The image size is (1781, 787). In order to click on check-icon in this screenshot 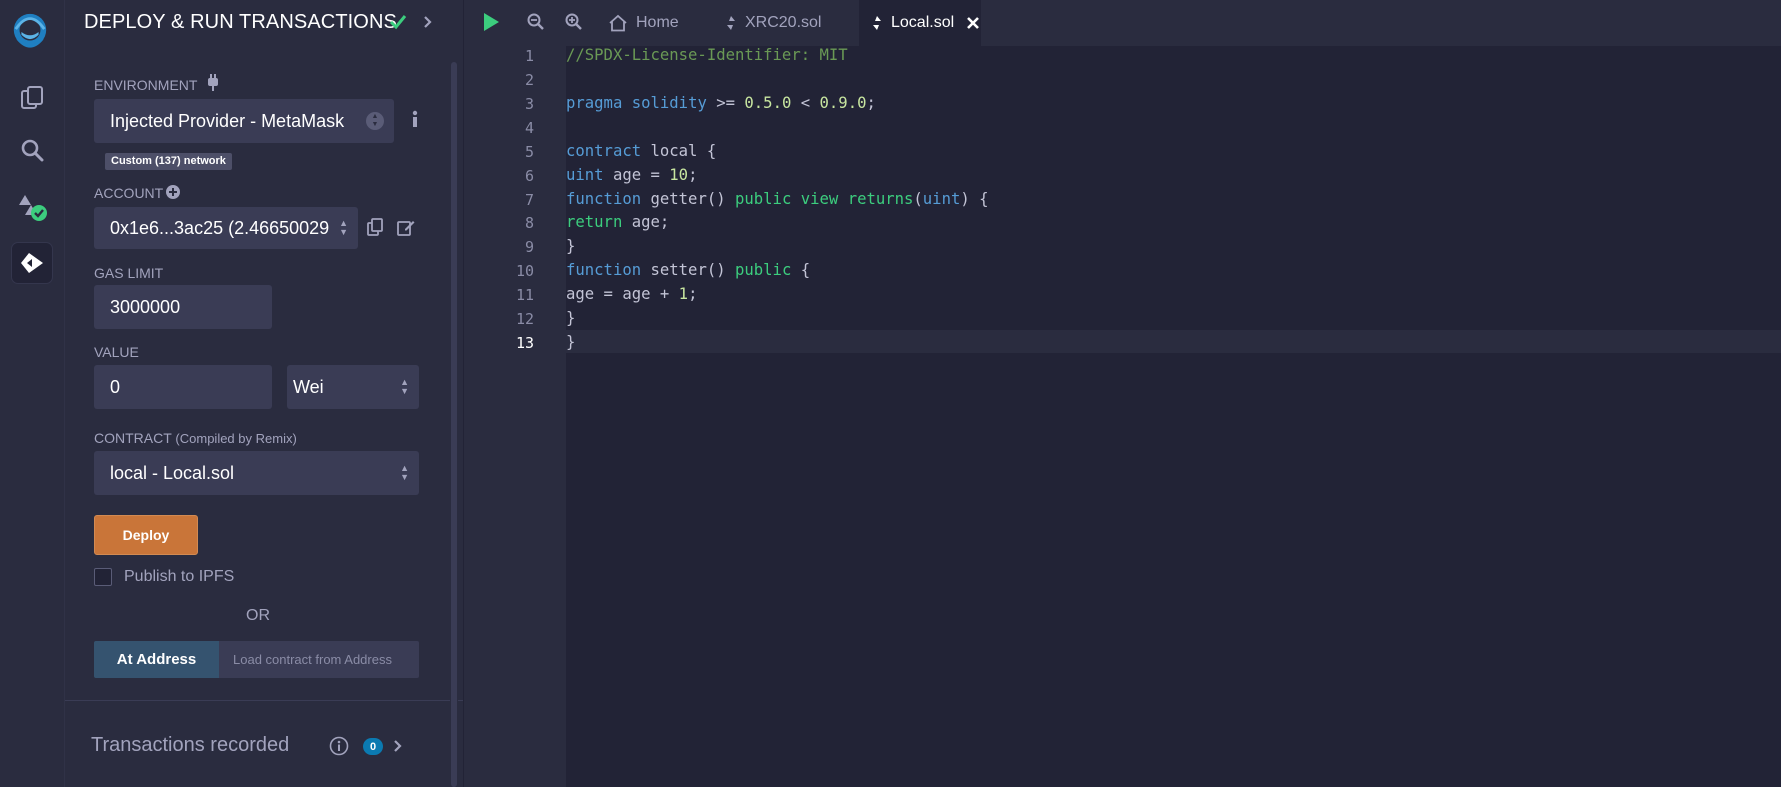, I will do `click(398, 24)`.